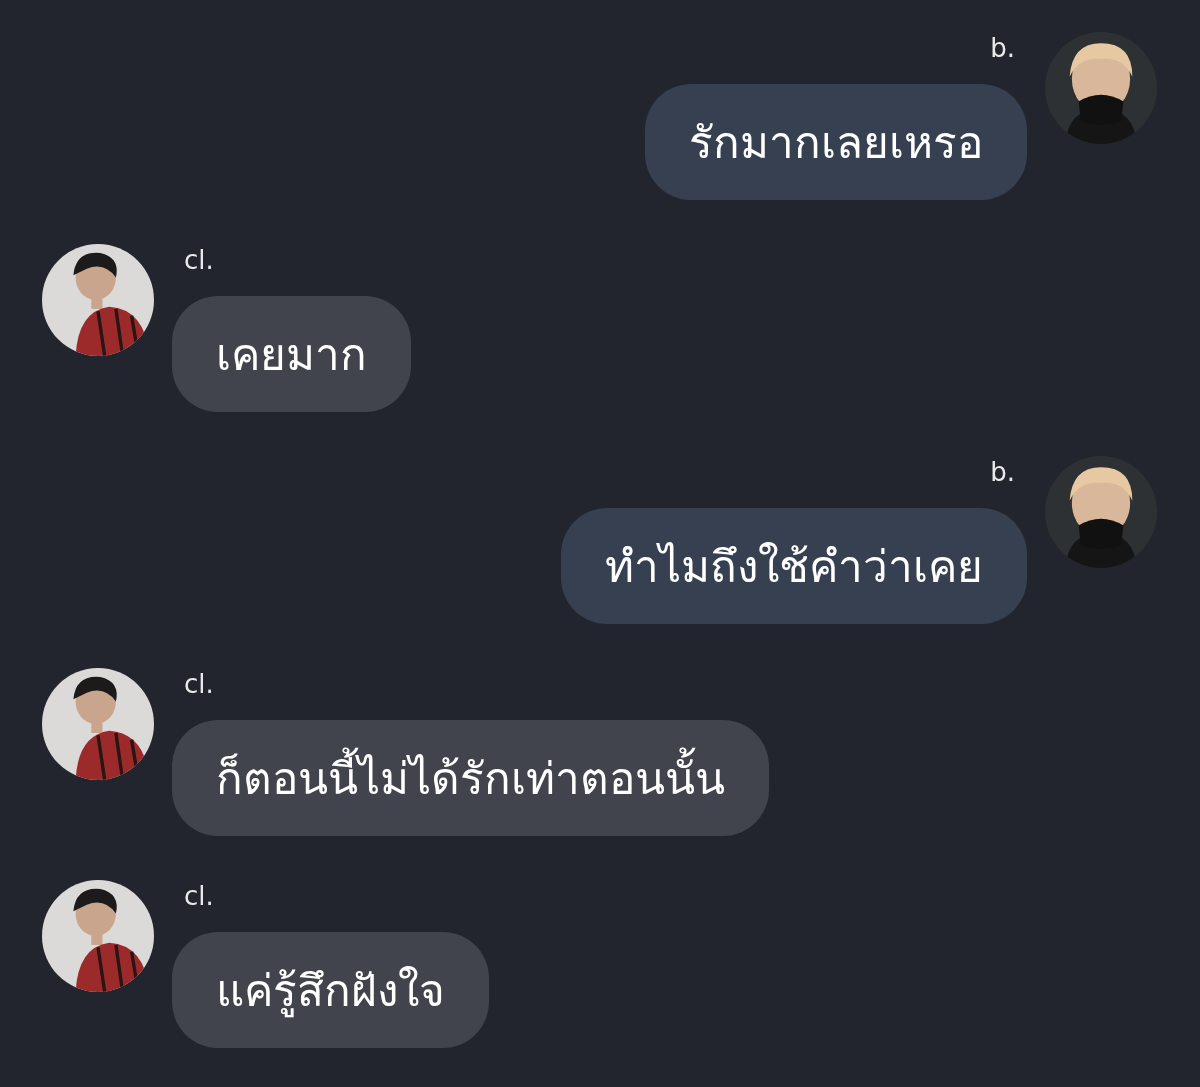 This screenshot has width=1200, height=1087. What do you see at coordinates (794, 566) in the screenshot?
I see `message-bubble: ทำไมถึงใช้คำว่าเคย` at bounding box center [794, 566].